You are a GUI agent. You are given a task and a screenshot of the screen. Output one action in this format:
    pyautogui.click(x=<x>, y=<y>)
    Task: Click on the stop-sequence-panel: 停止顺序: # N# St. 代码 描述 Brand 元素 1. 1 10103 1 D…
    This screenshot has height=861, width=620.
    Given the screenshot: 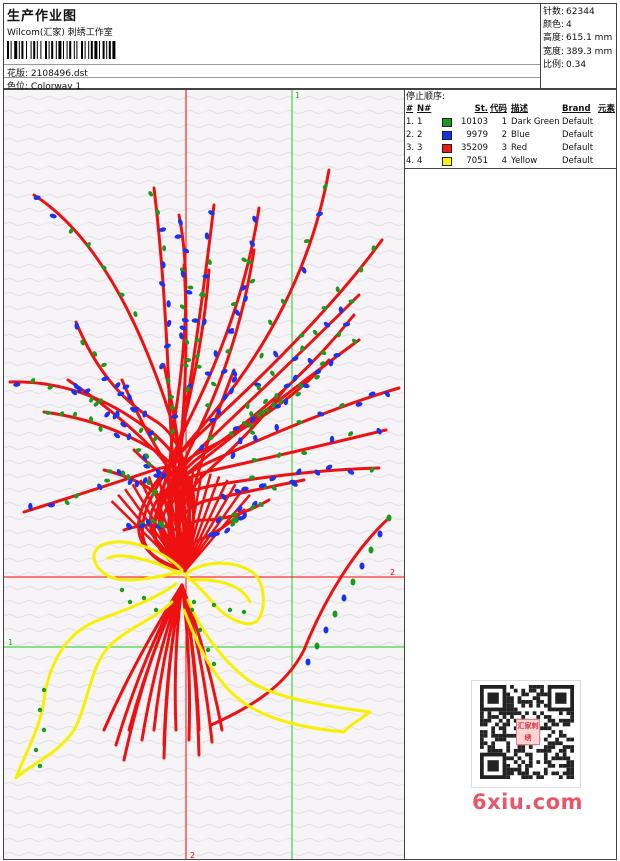 What is the action you would take?
    pyautogui.click(x=511, y=129)
    